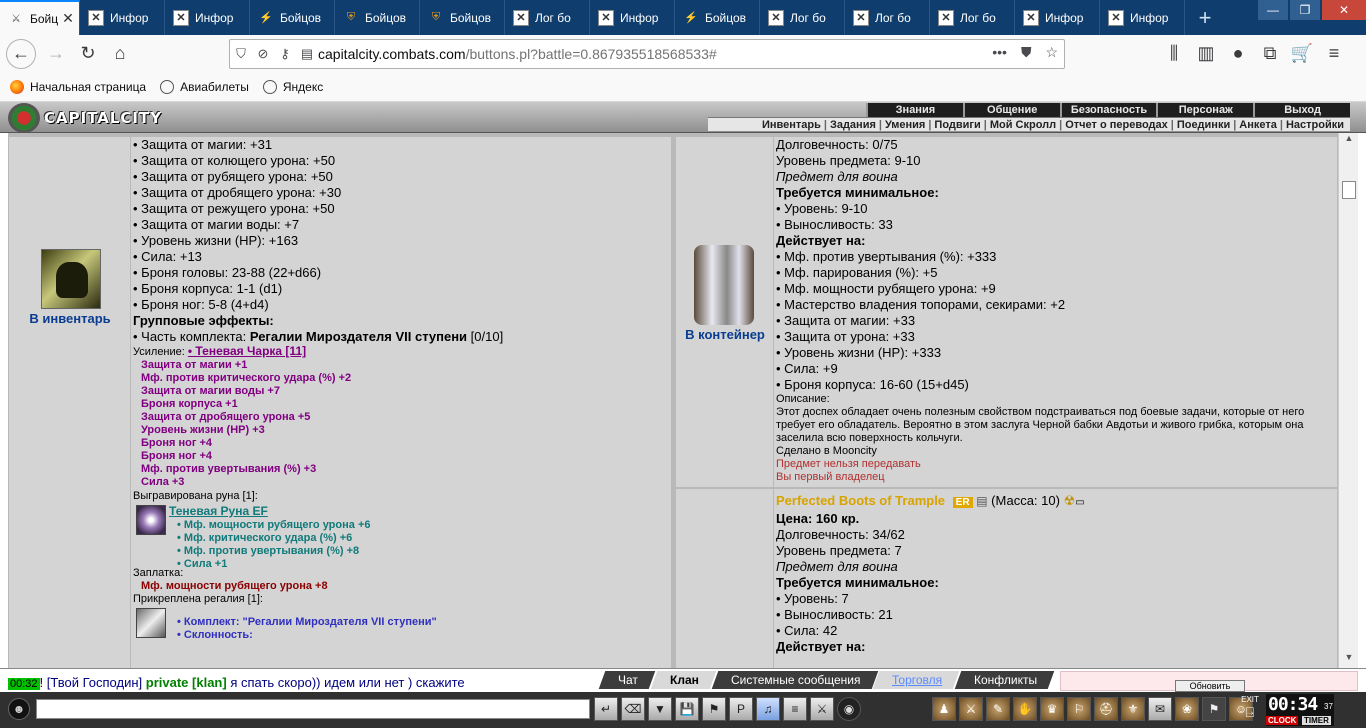  Describe the element at coordinates (1133, 709) in the screenshot. I see `clan-icon: ⚜` at that location.